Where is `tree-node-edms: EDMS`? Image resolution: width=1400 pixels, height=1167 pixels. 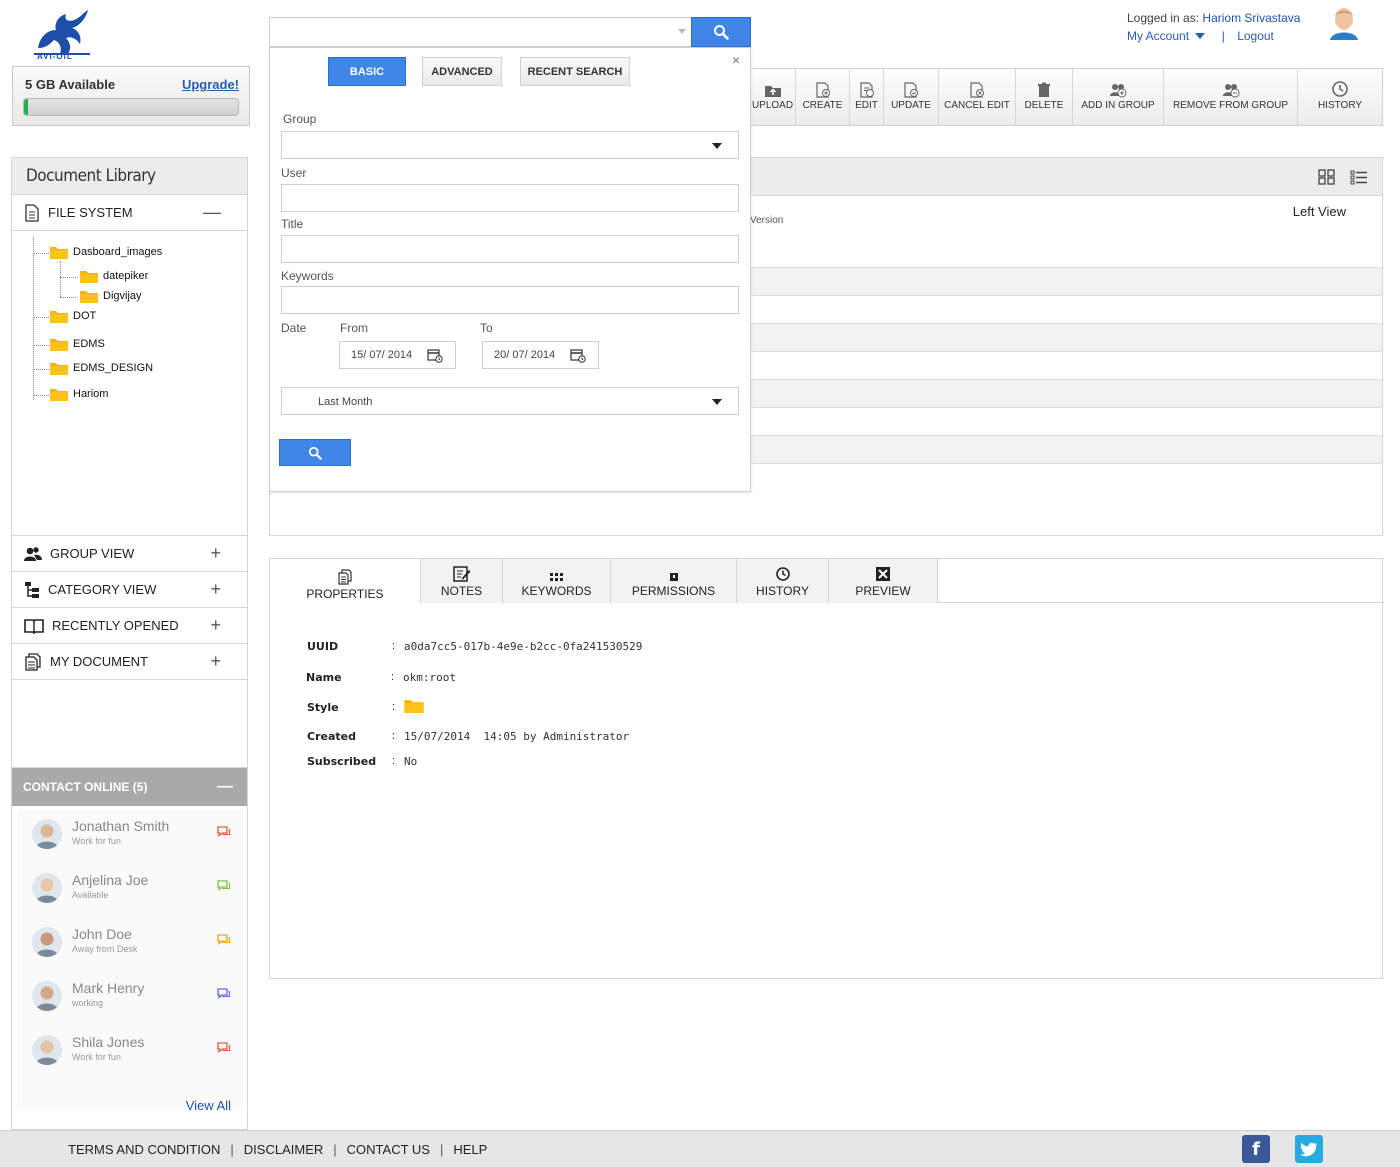 tree-node-edms: EDMS is located at coordinates (77, 344).